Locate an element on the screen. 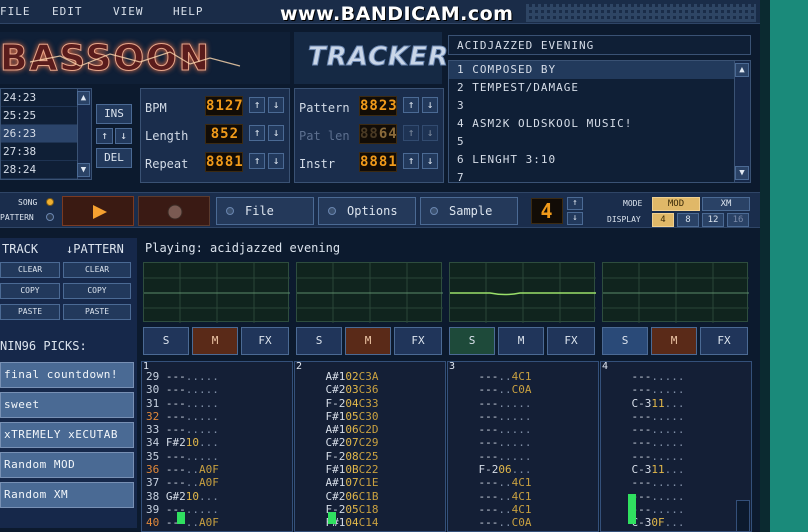 This screenshot has height=532, width=808. menu-file: FILE is located at coordinates (15, 11).